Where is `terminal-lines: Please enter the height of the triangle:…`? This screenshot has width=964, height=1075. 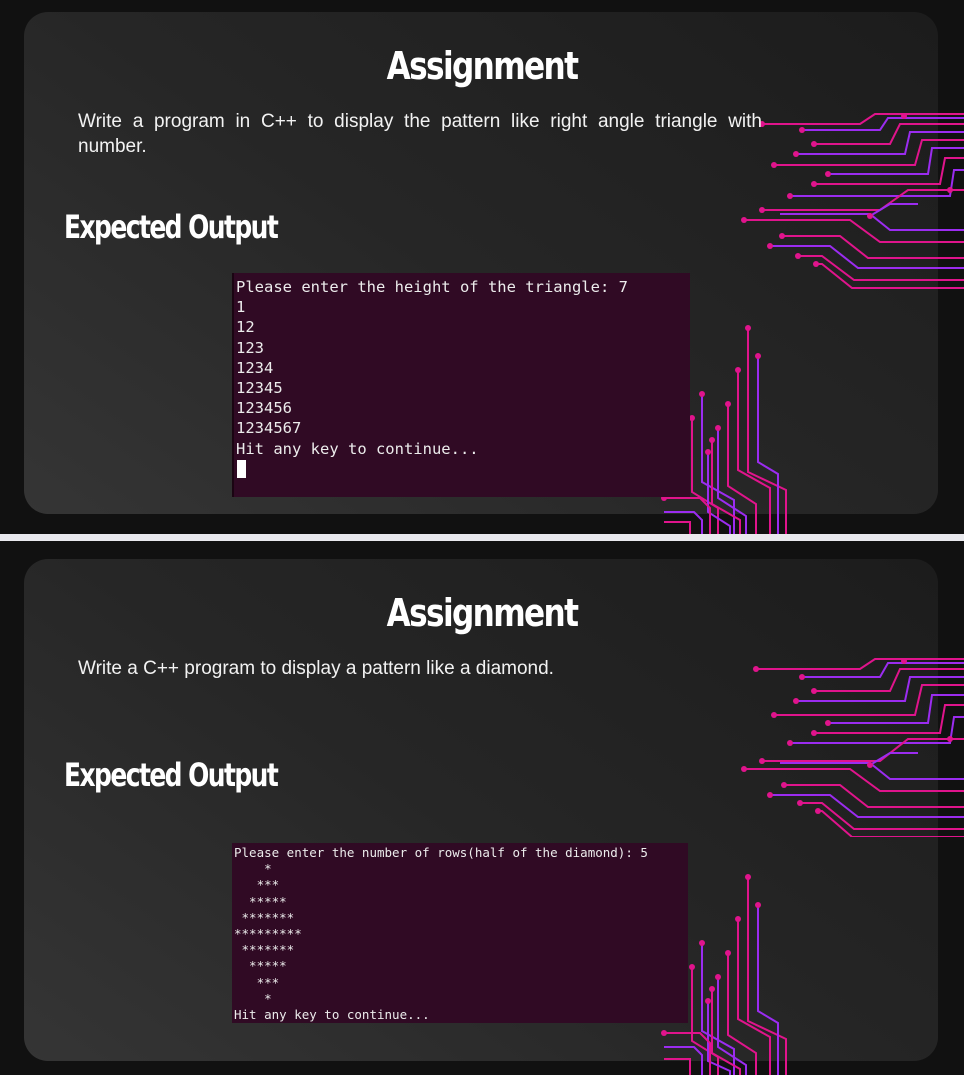 terminal-lines: Please enter the height of the triangle:… is located at coordinates (462, 379).